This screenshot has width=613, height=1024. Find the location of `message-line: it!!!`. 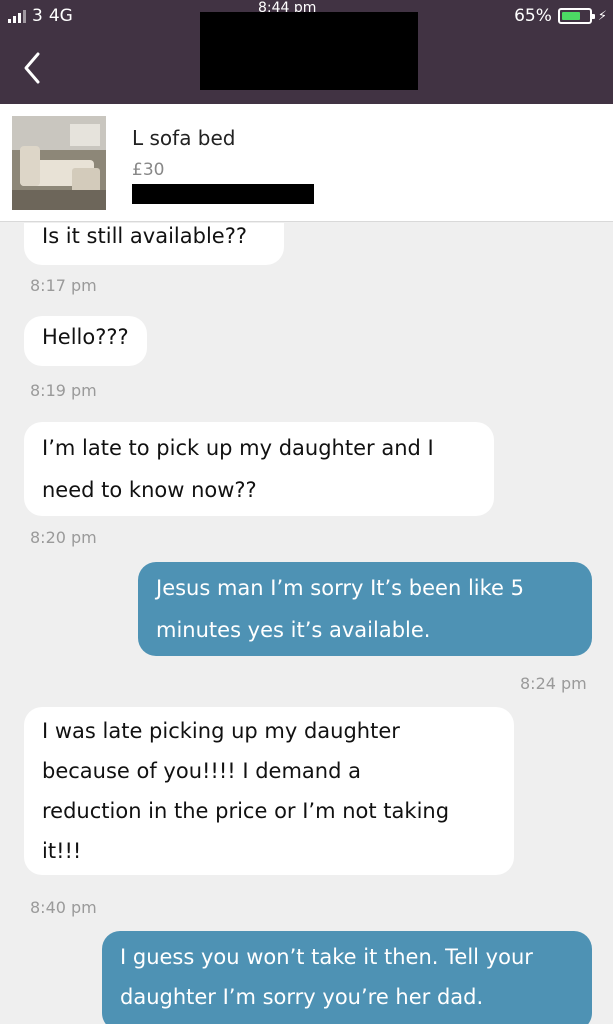

message-line: it!!! is located at coordinates (62, 851).